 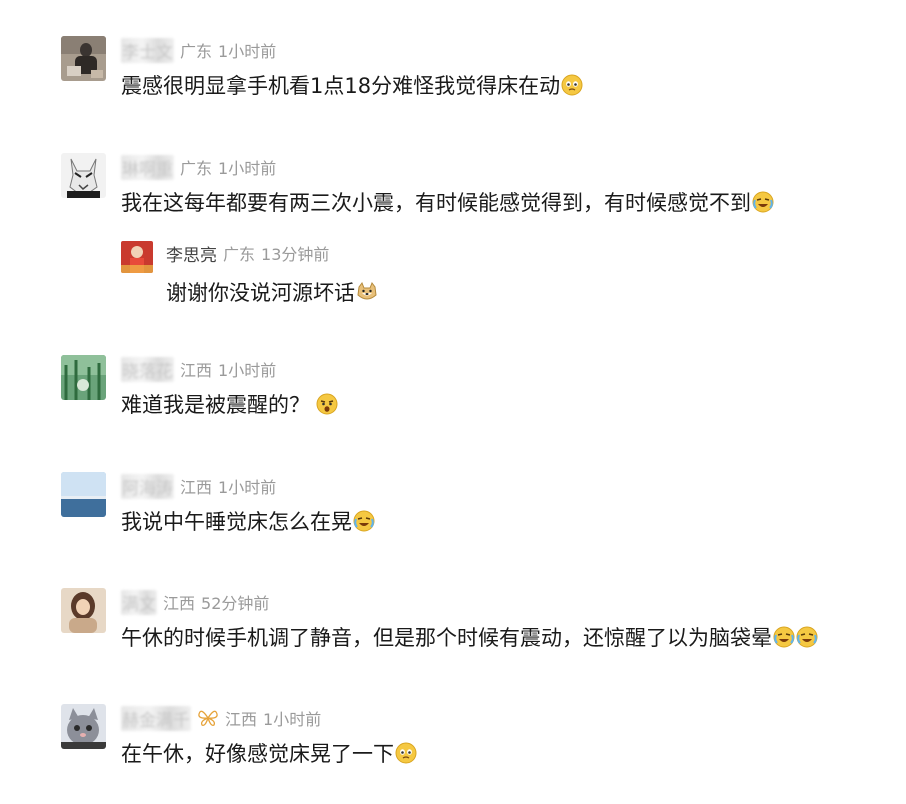 What do you see at coordinates (236, 522) in the screenshot?
I see `comment-text: 我说中午睡觉床怎么在晃` at bounding box center [236, 522].